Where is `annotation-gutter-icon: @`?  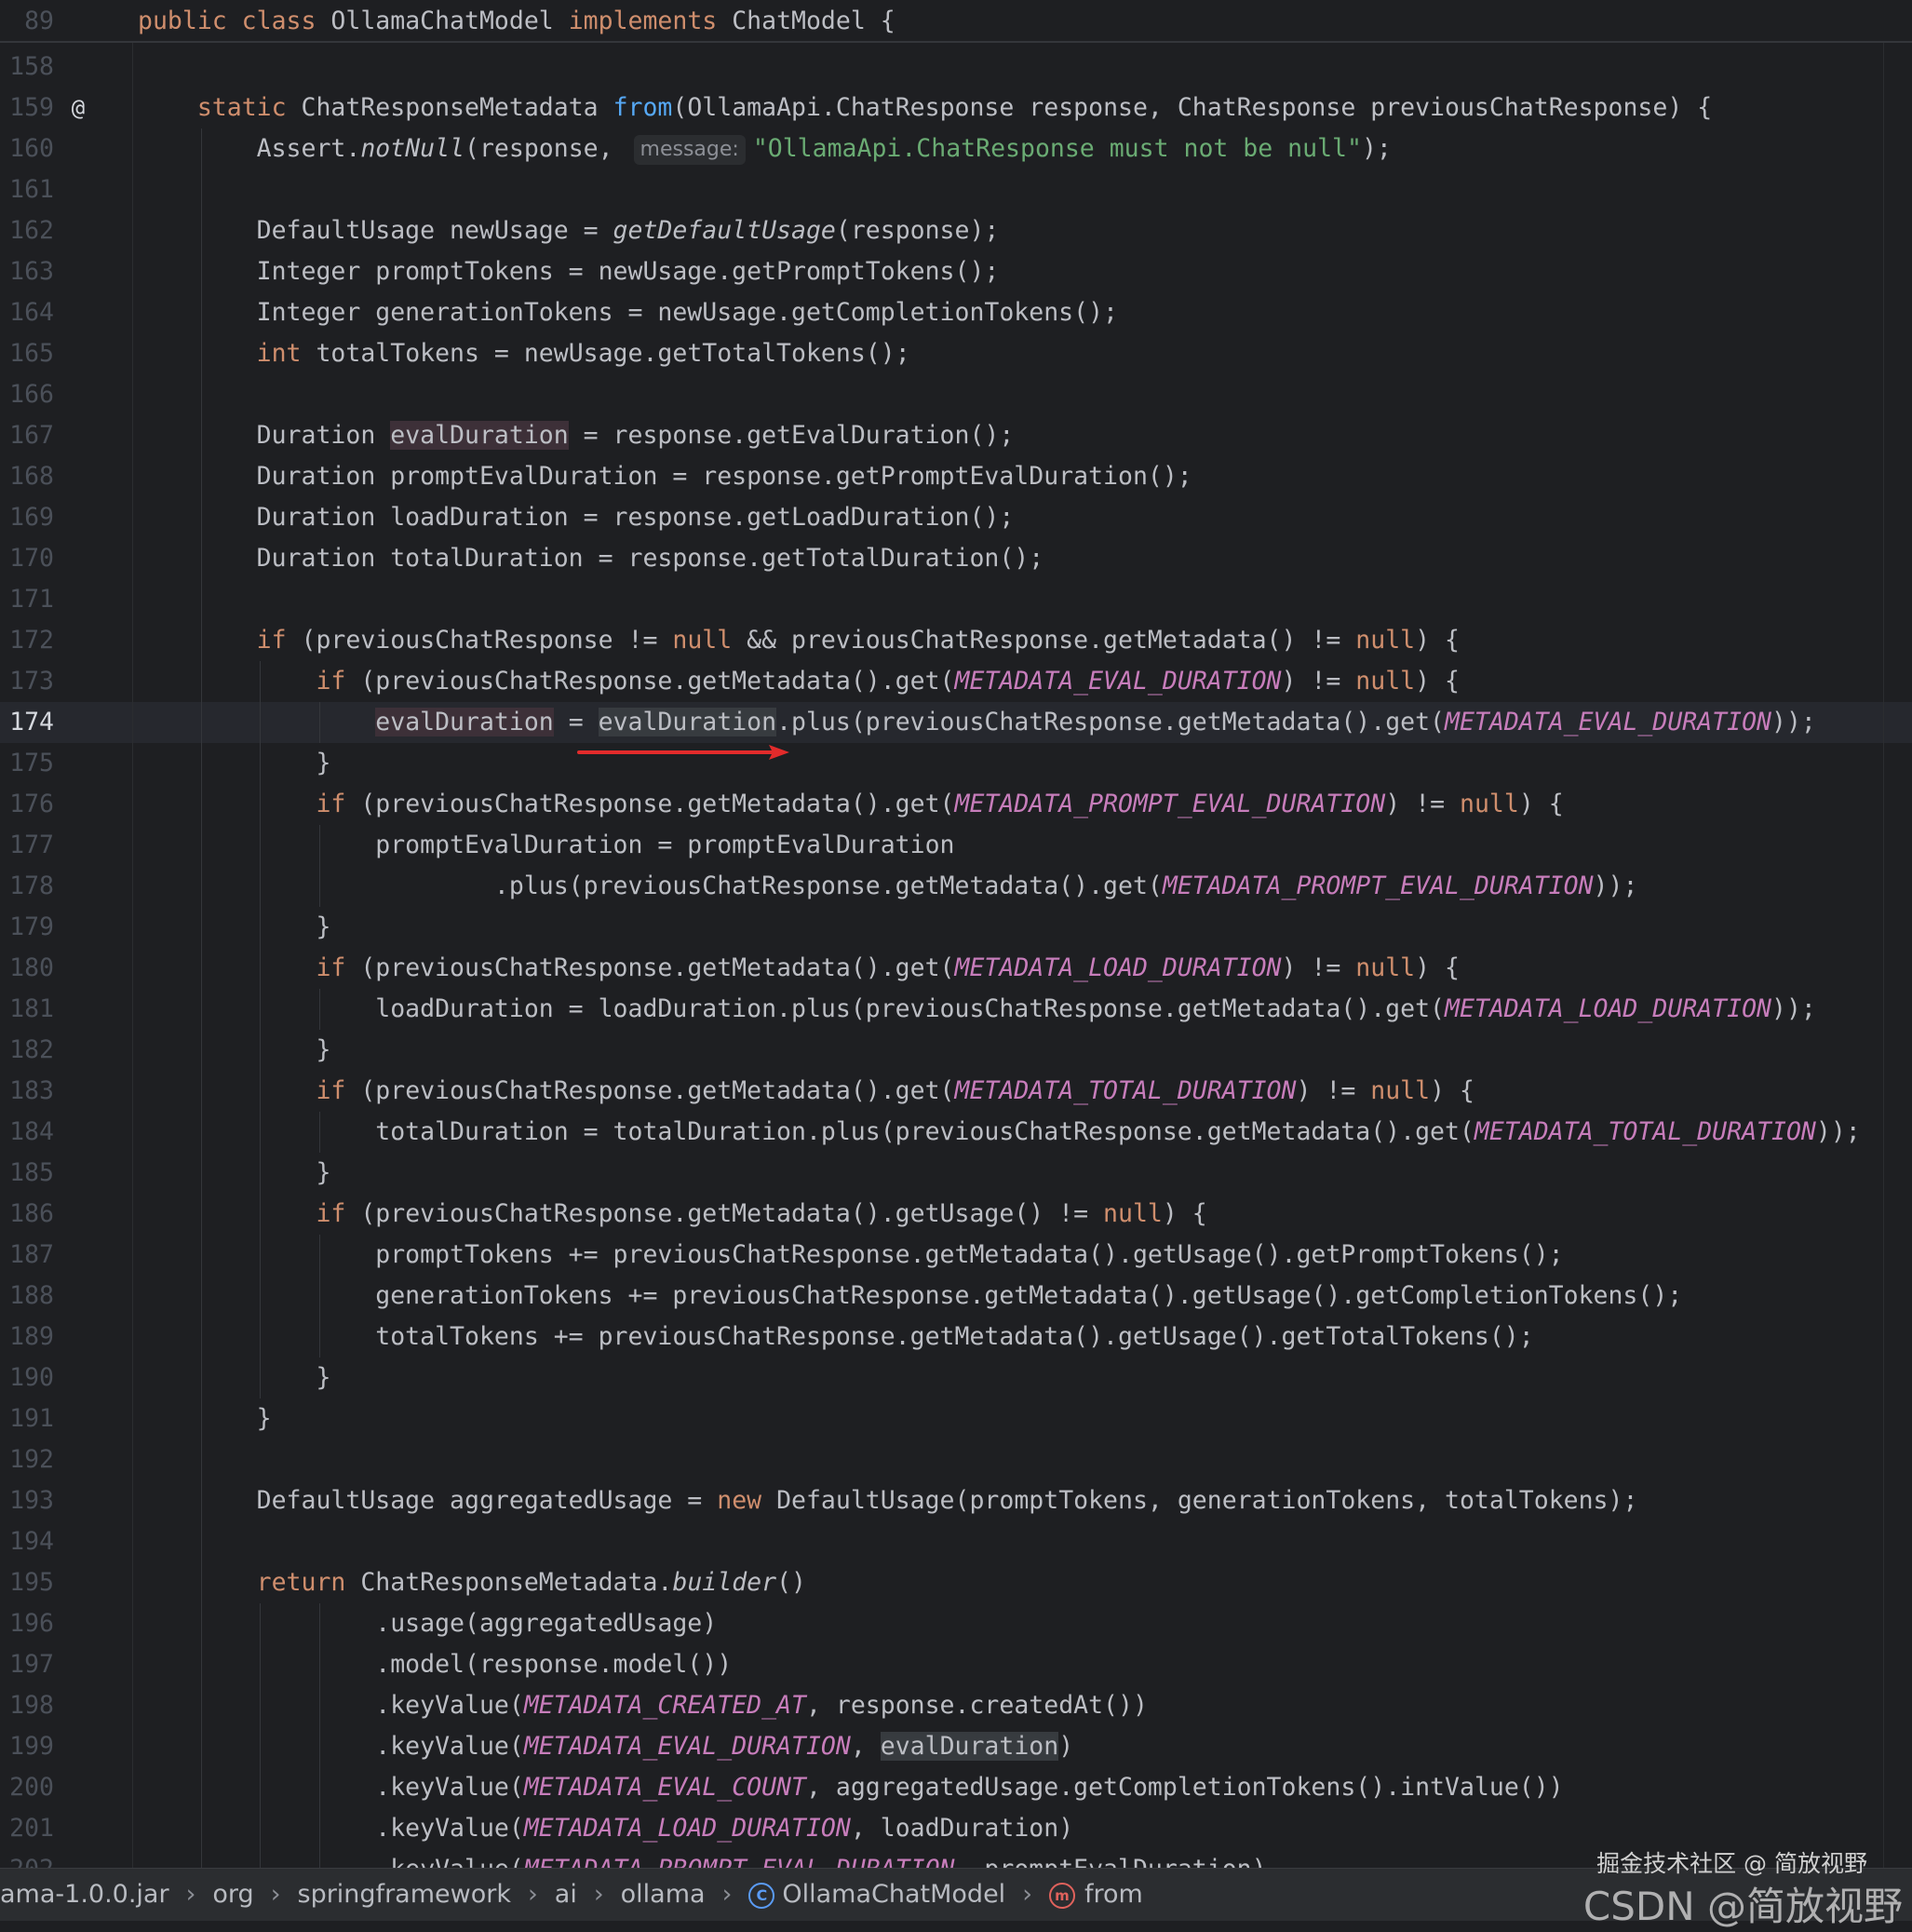
annotation-gutter-icon: @ is located at coordinates (78, 108).